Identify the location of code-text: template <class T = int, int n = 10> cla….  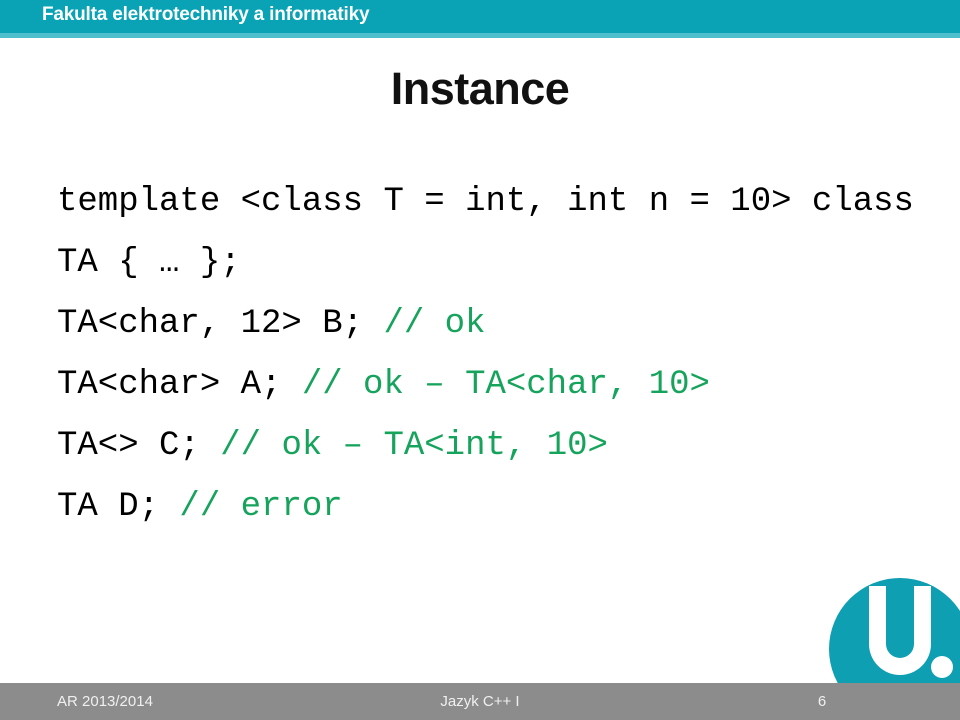
(496, 232).